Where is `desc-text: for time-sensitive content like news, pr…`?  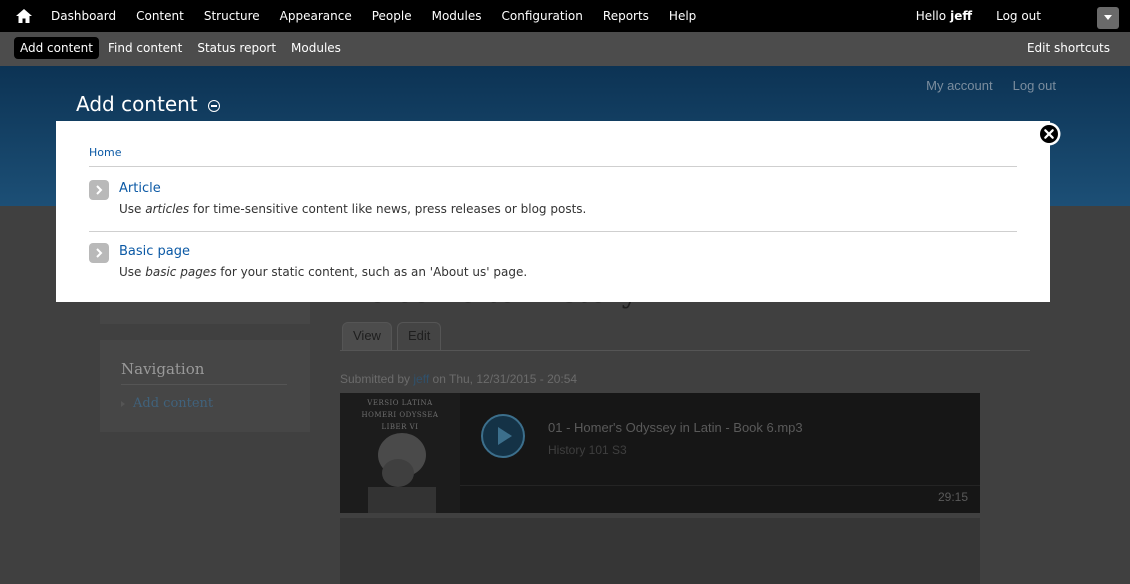
desc-text: for time-sensitive content like news, pr… is located at coordinates (389, 209).